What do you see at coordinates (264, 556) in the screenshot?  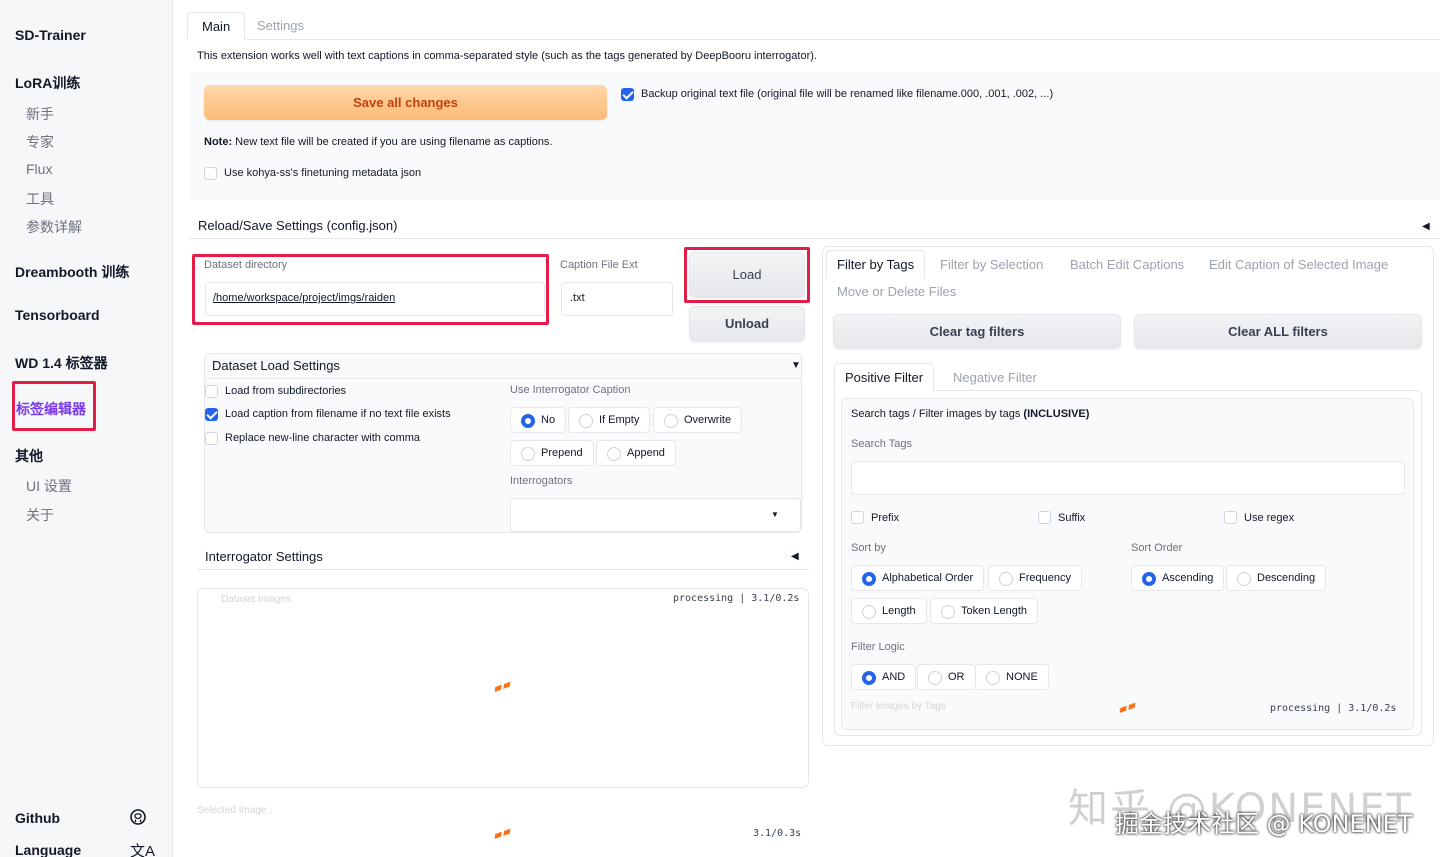 I see `interrogator-settings-title: Interrogator Settings` at bounding box center [264, 556].